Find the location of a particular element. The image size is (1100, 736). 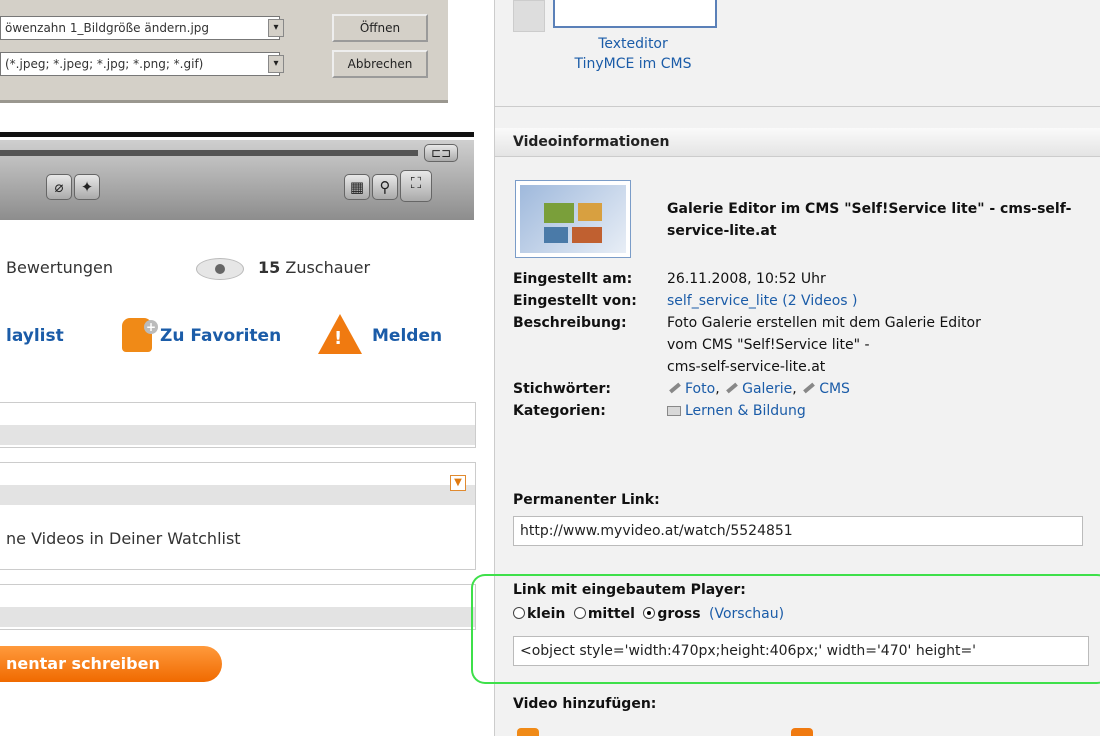

permalink-label: Permanenter Link: is located at coordinates (586, 500).